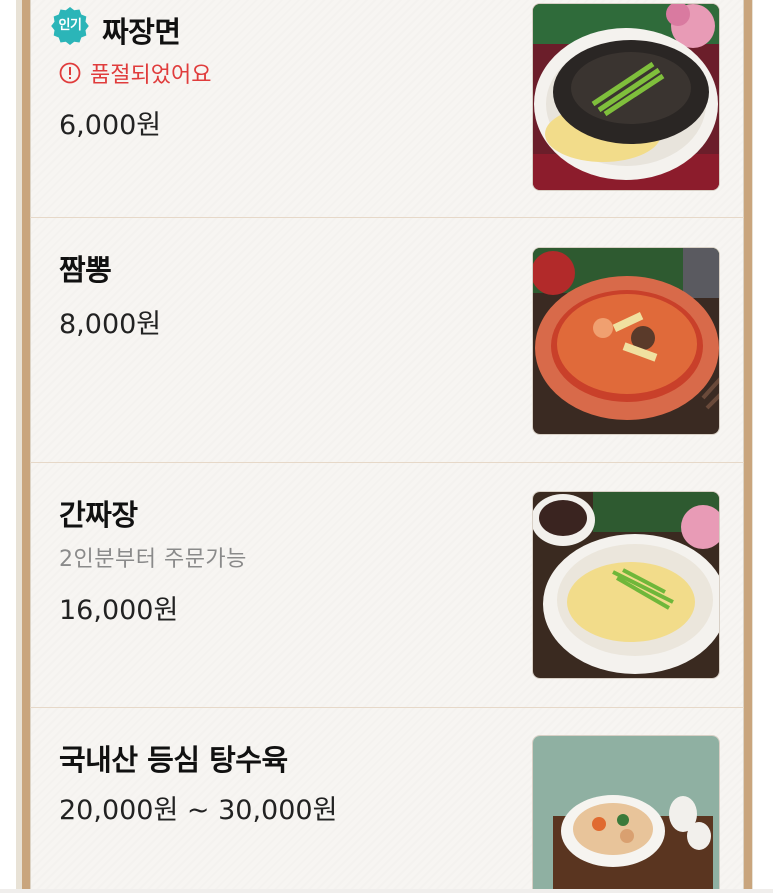 The image size is (773, 893). Describe the element at coordinates (85, 270) in the screenshot. I see `item-name: 짬뽕` at that location.